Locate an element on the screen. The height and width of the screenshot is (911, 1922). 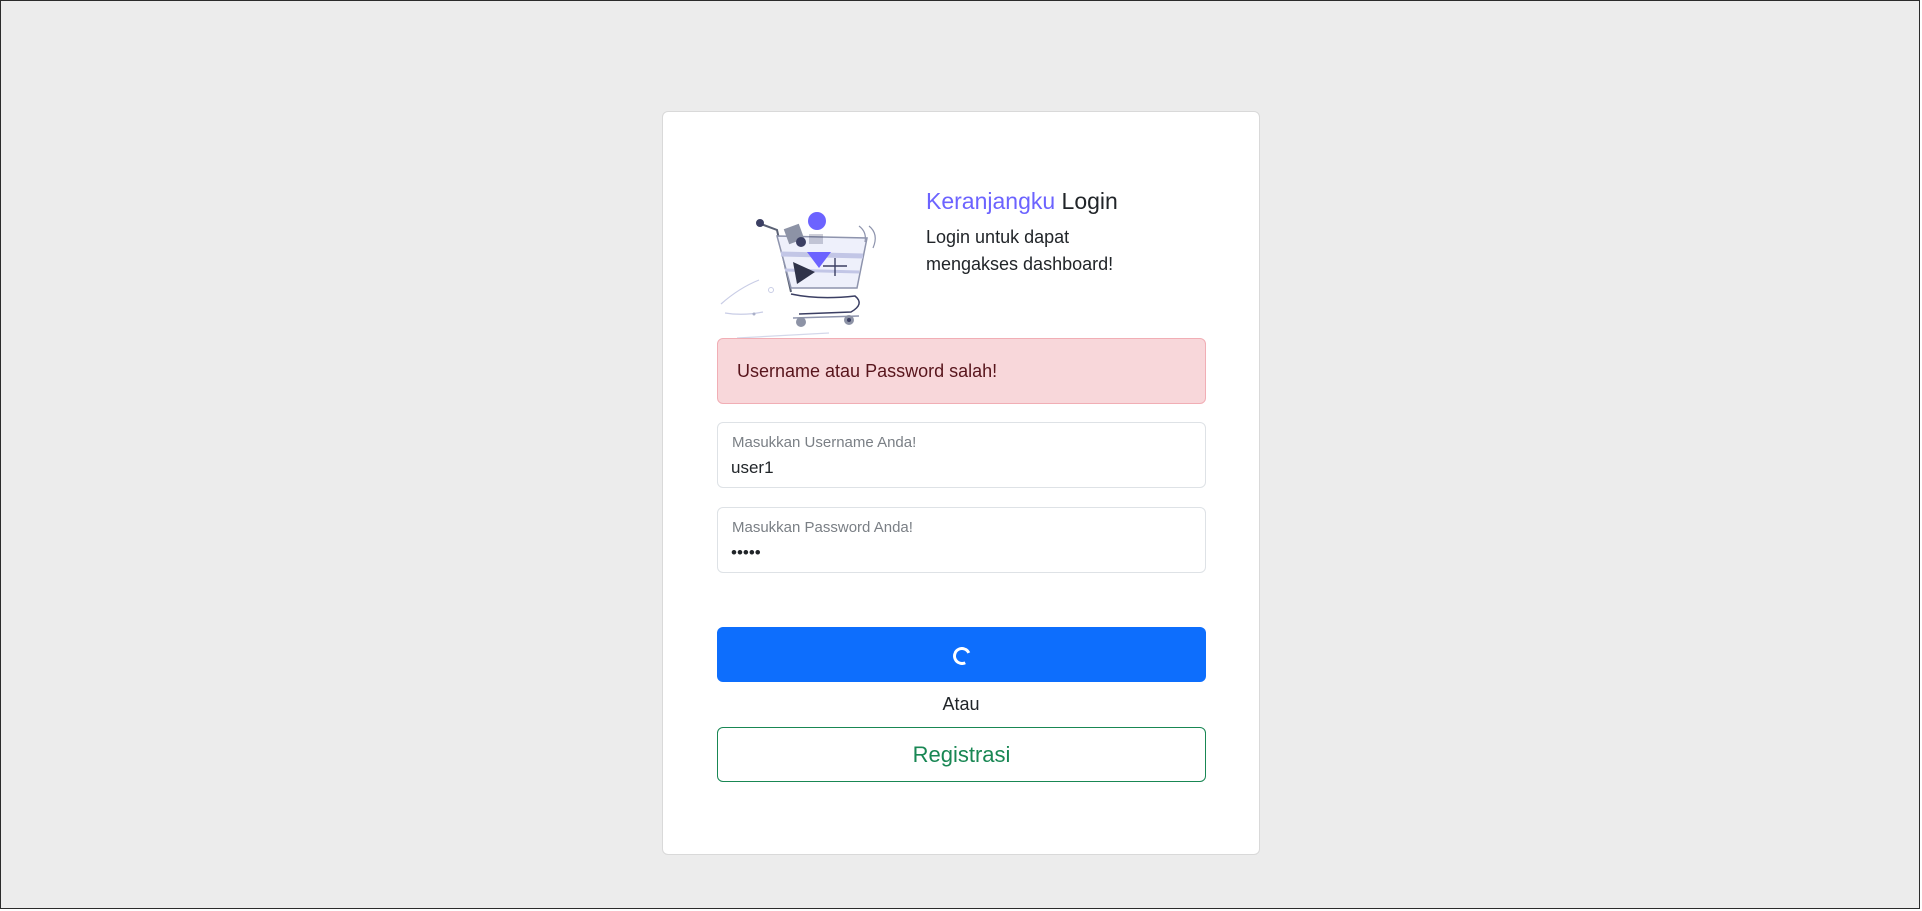
shopping-cart-illustration is located at coordinates (798, 275).